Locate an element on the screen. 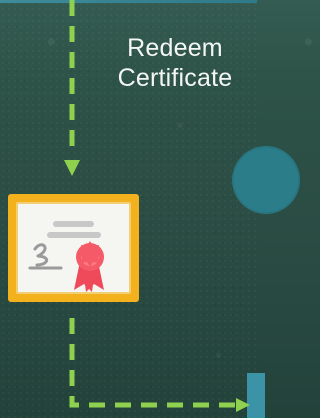 The width and height of the screenshot is (320, 418). bottom-connector-line is located at coordinates (153, 363).